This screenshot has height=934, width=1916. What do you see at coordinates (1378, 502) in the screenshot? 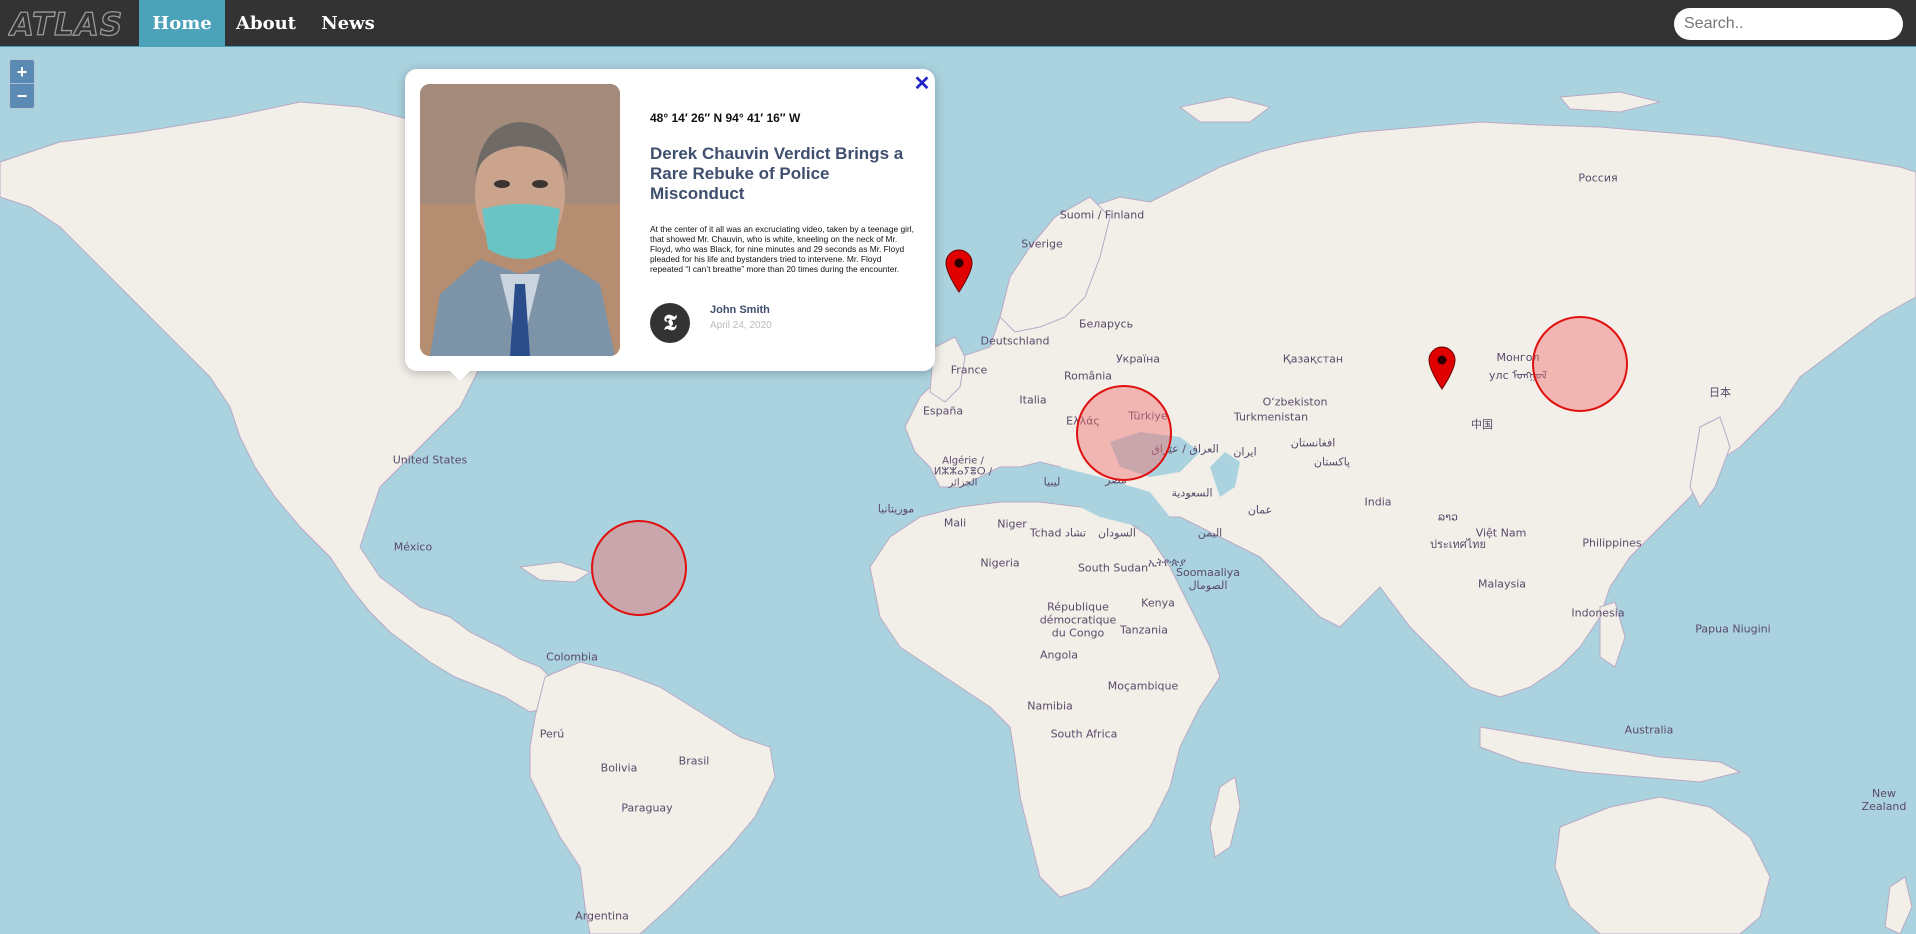
I see `map-label: India` at bounding box center [1378, 502].